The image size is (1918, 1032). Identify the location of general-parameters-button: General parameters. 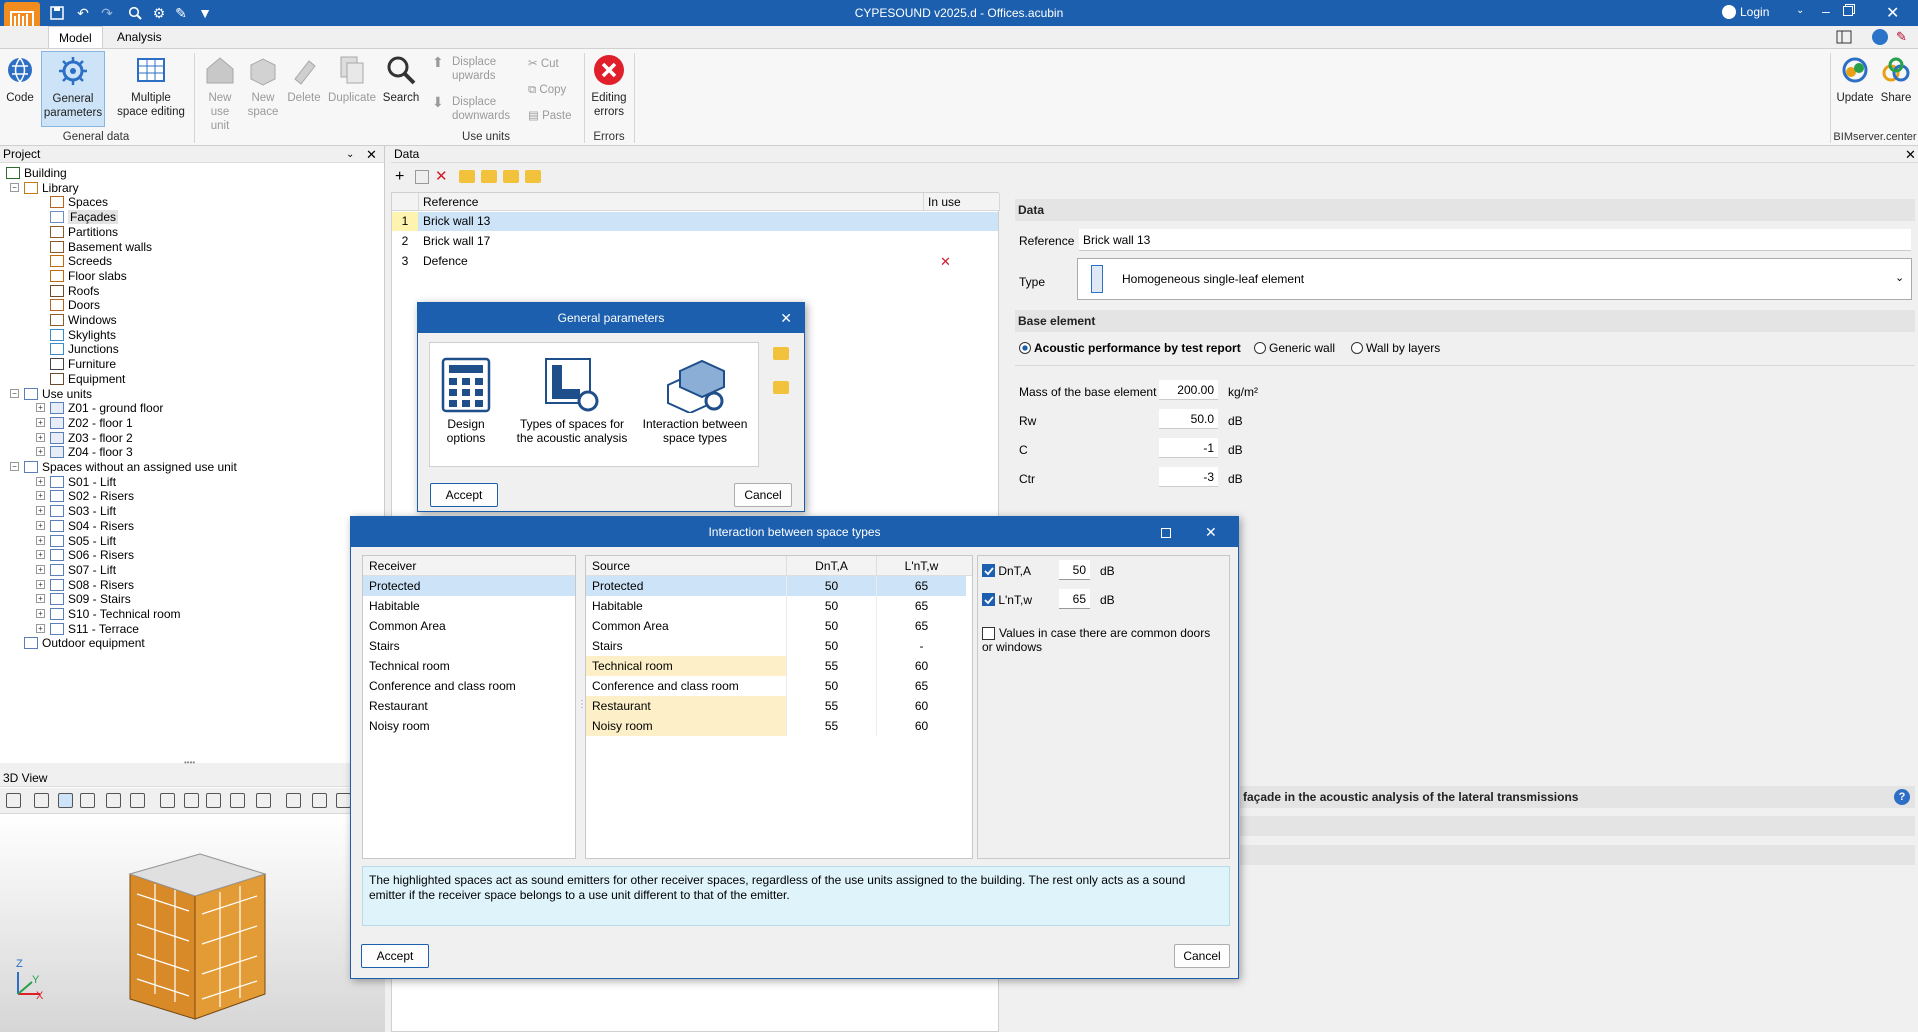
(73, 89).